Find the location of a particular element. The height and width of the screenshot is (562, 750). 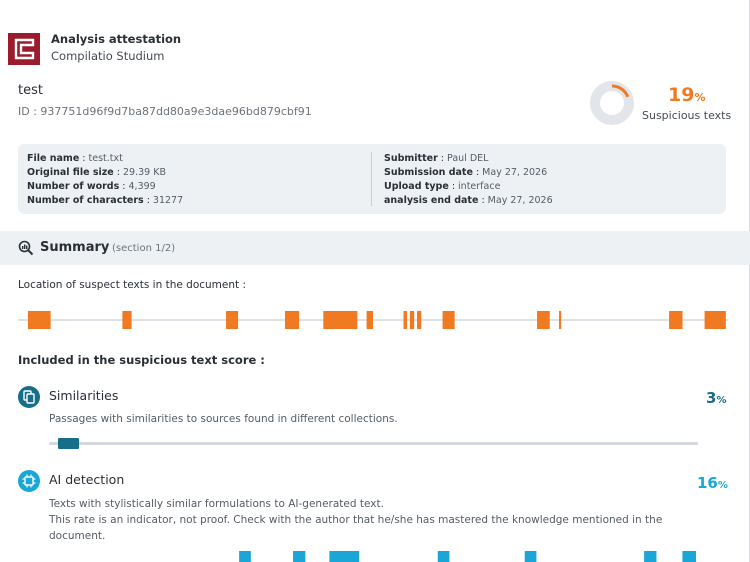

copy-pages-icon is located at coordinates (29, 397).